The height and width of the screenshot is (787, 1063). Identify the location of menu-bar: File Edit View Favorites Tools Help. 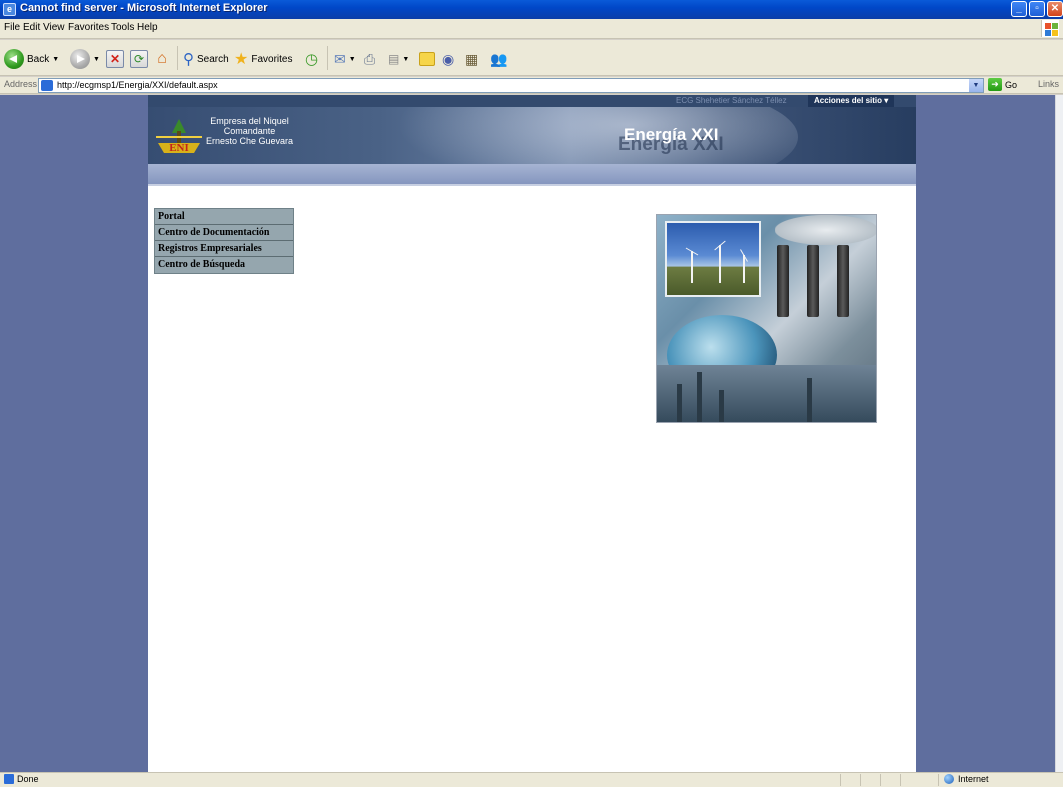
(531, 29).